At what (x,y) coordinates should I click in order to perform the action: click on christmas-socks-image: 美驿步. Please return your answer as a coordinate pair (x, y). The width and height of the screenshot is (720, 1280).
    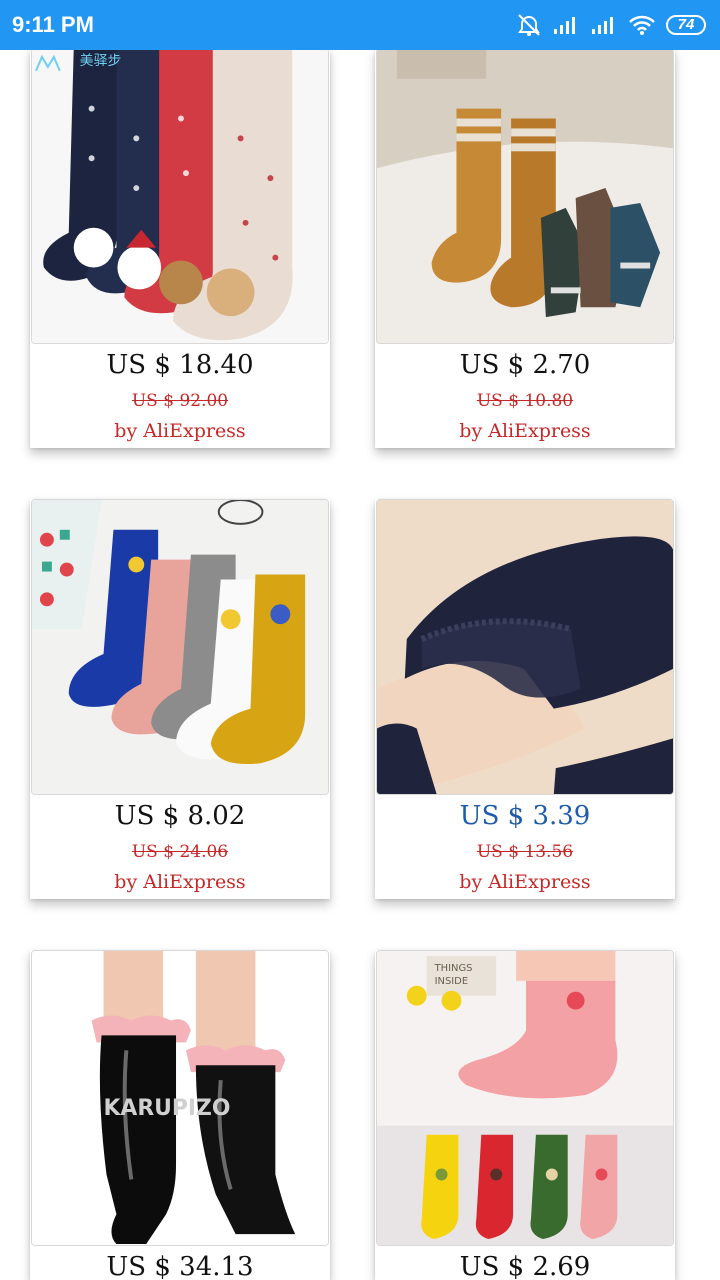
    Looking at the image, I should click on (180, 196).